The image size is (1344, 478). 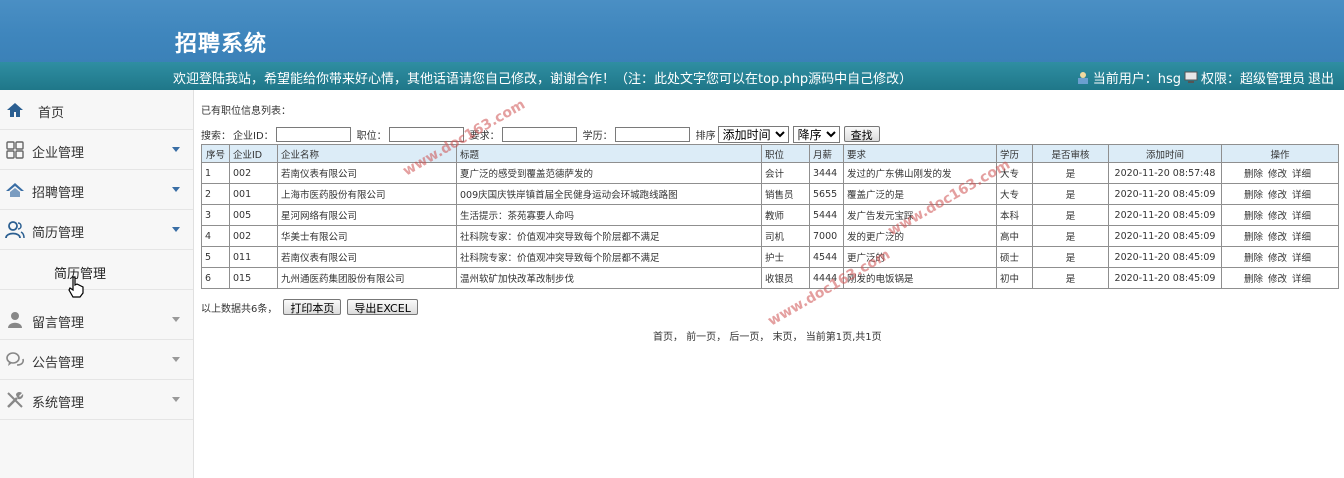 I want to click on table-cell: 夏广泛的感受到覆盖范德萨发的, so click(x=609, y=173).